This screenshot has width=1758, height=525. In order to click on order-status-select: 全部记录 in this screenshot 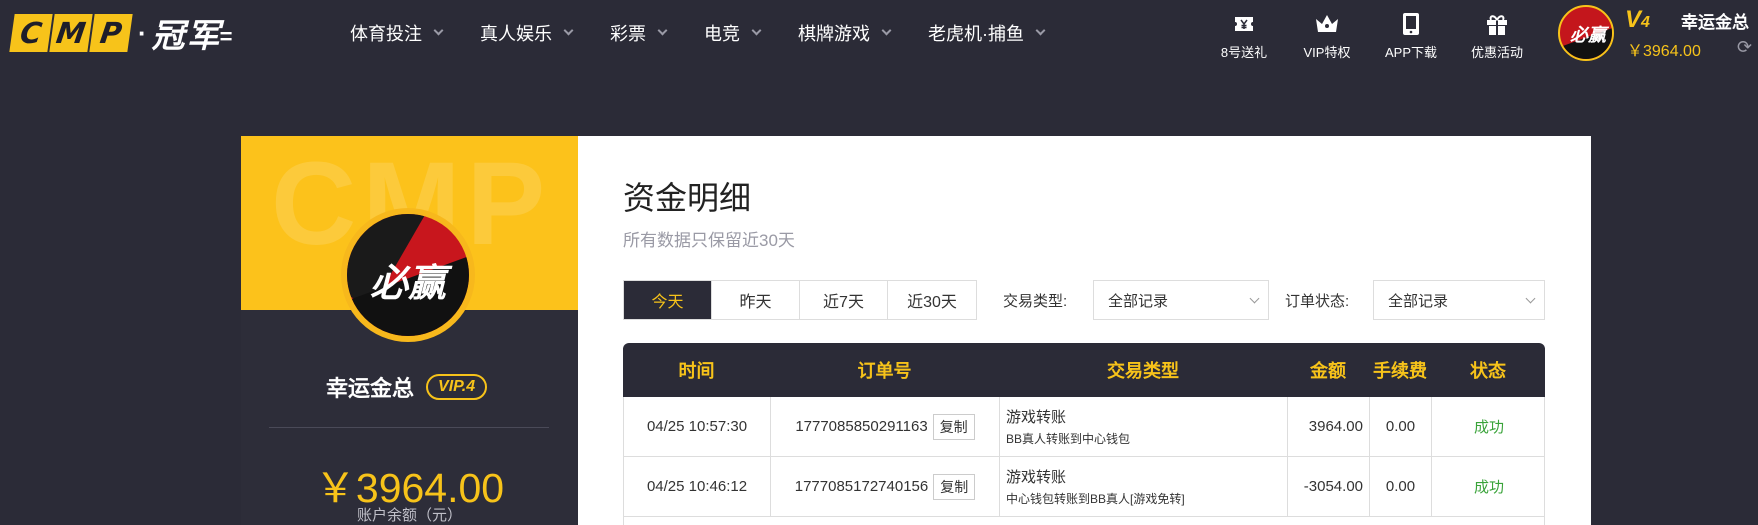, I will do `click(1459, 300)`.